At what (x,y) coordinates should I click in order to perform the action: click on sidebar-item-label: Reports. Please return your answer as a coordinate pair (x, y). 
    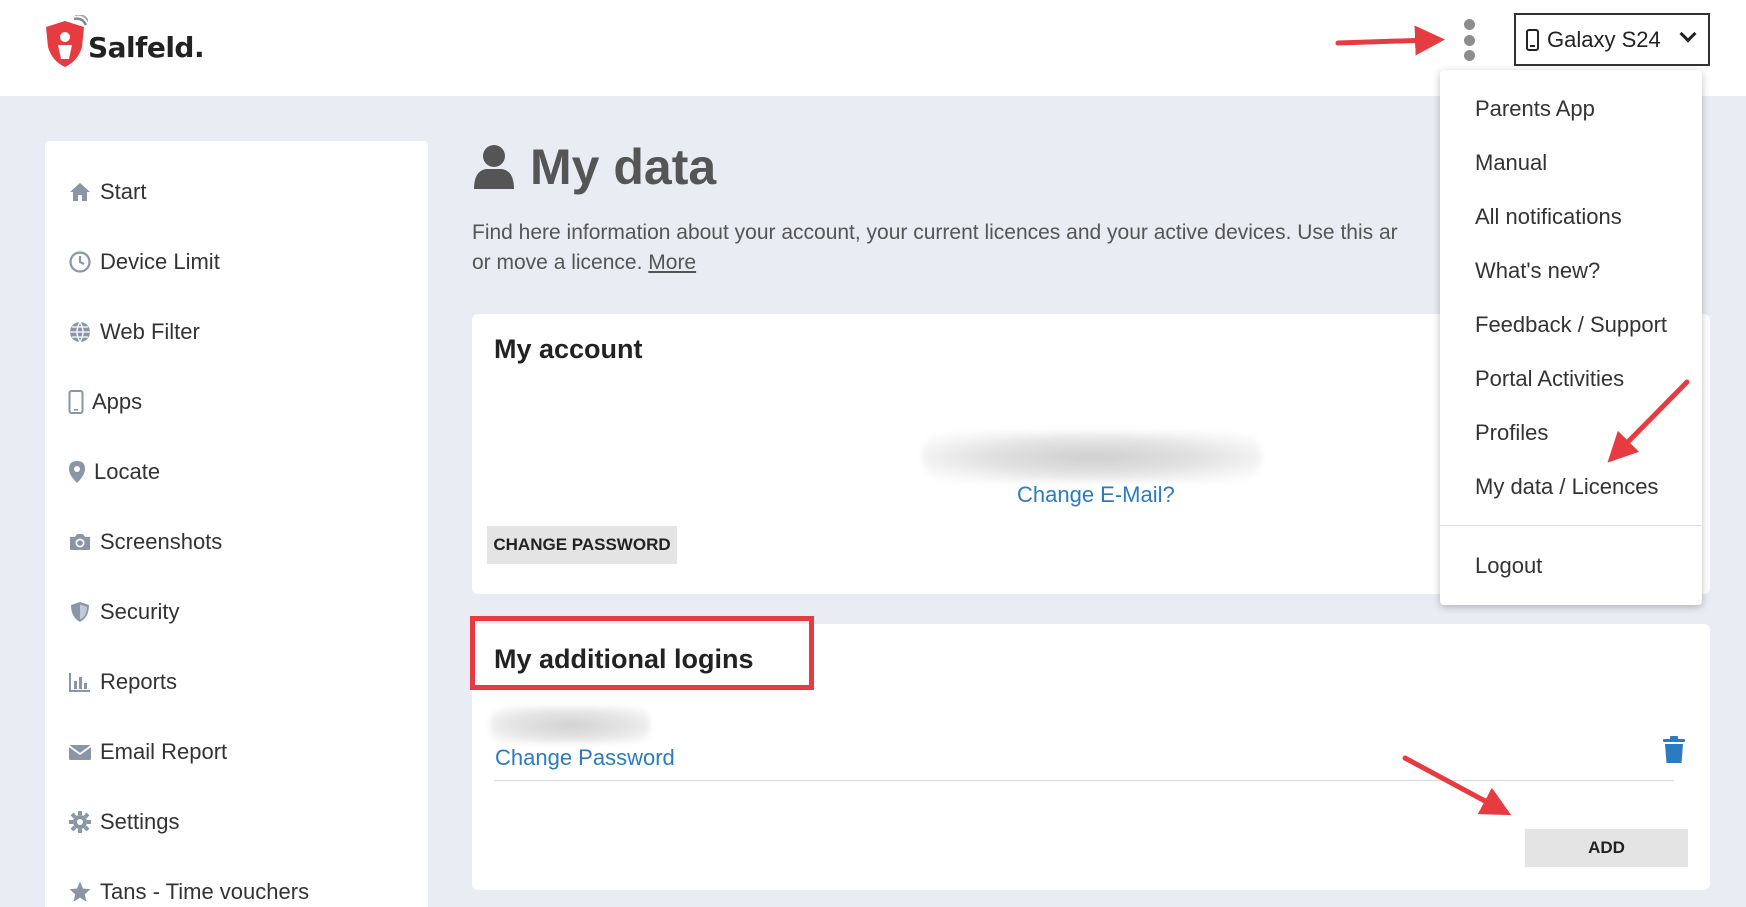
    Looking at the image, I should click on (139, 681).